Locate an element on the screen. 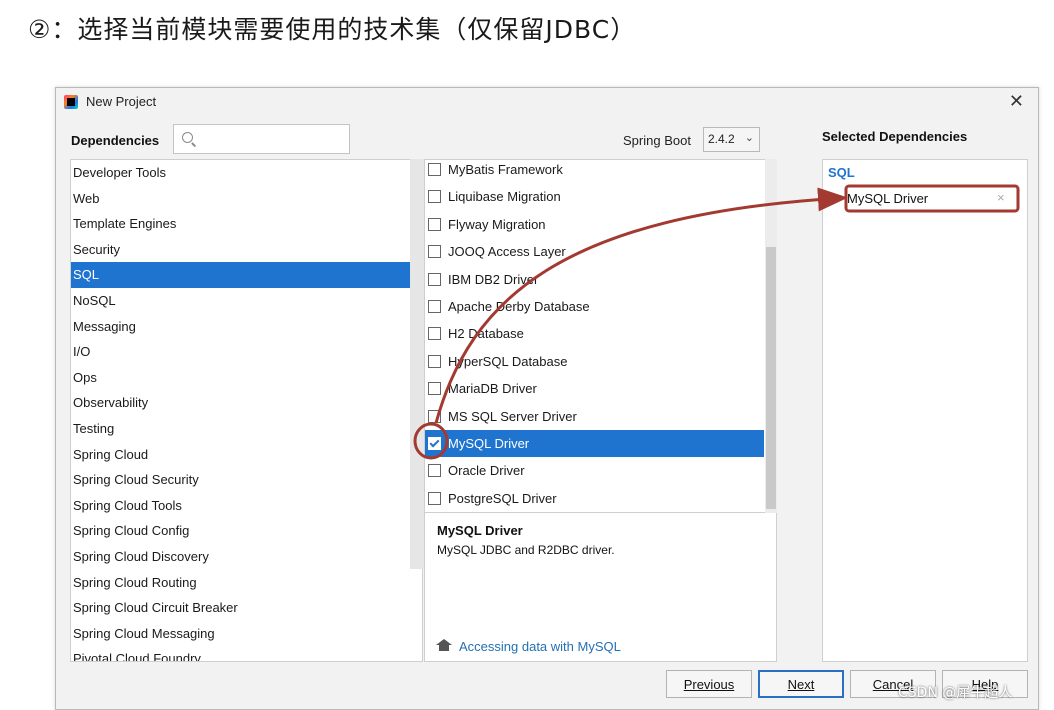 The width and height of the screenshot is (1054, 710). spring-boot-version-select: 2.4.2 ⌄ is located at coordinates (731, 139).